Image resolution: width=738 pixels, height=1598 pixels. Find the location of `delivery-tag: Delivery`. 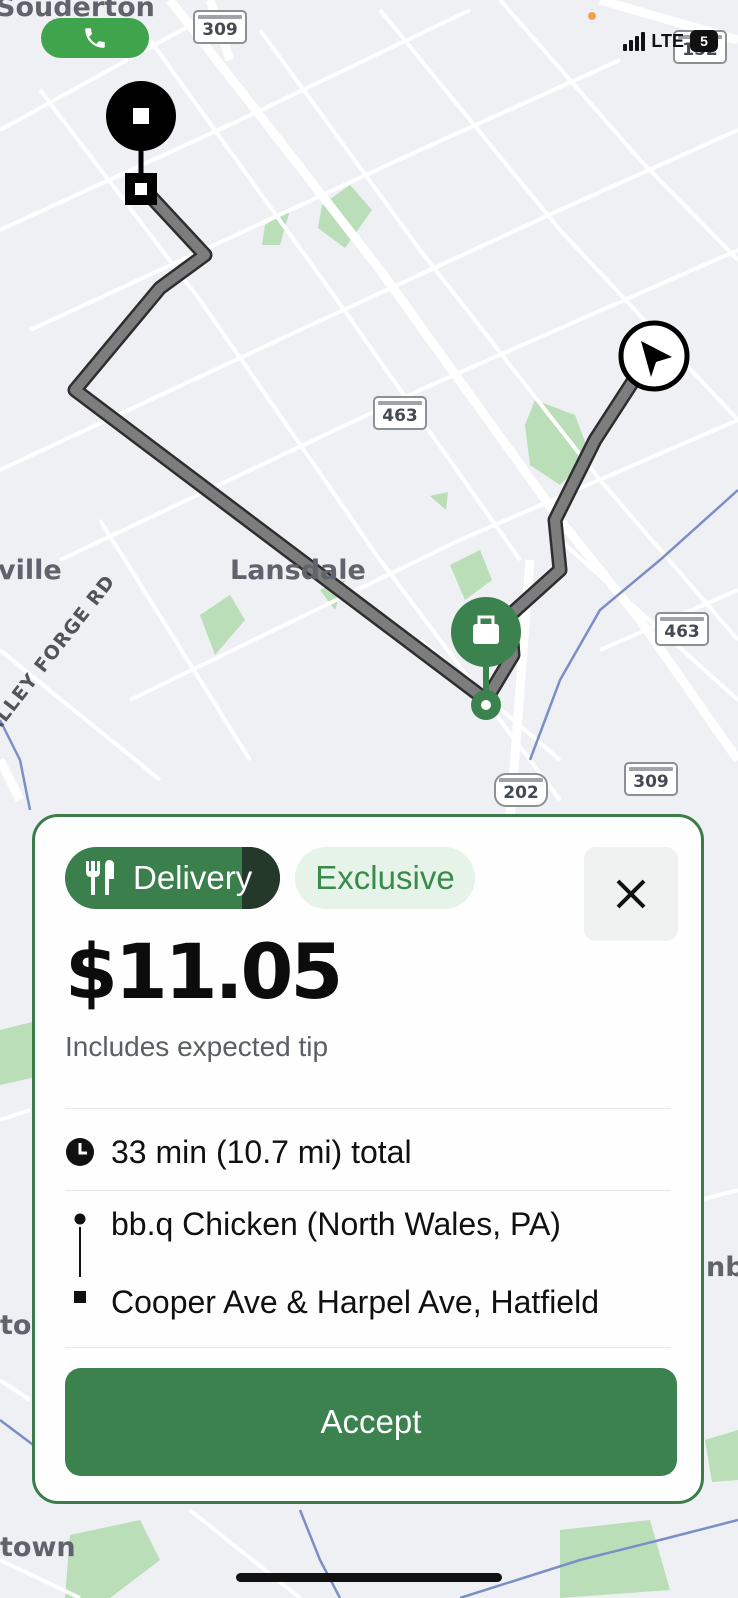

delivery-tag: Delivery is located at coordinates (172, 878).